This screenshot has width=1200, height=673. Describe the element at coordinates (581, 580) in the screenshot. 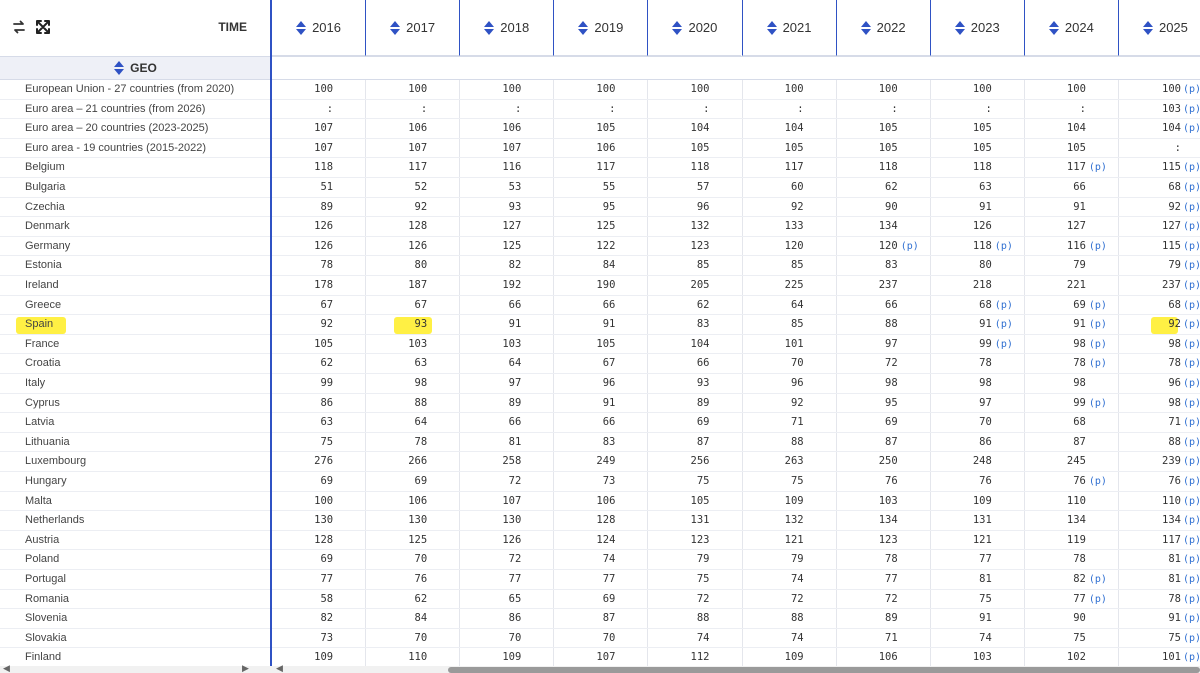

I see `data-cell: 77` at that location.